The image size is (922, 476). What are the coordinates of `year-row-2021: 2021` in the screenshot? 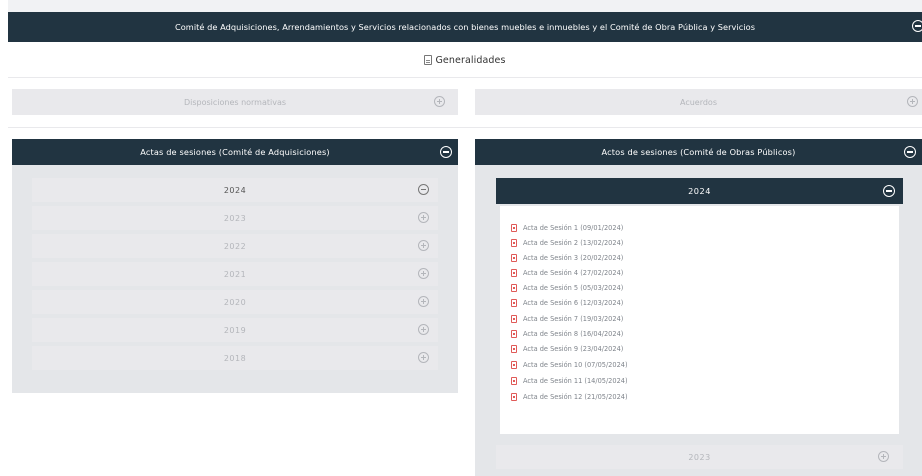 It's located at (235, 274).